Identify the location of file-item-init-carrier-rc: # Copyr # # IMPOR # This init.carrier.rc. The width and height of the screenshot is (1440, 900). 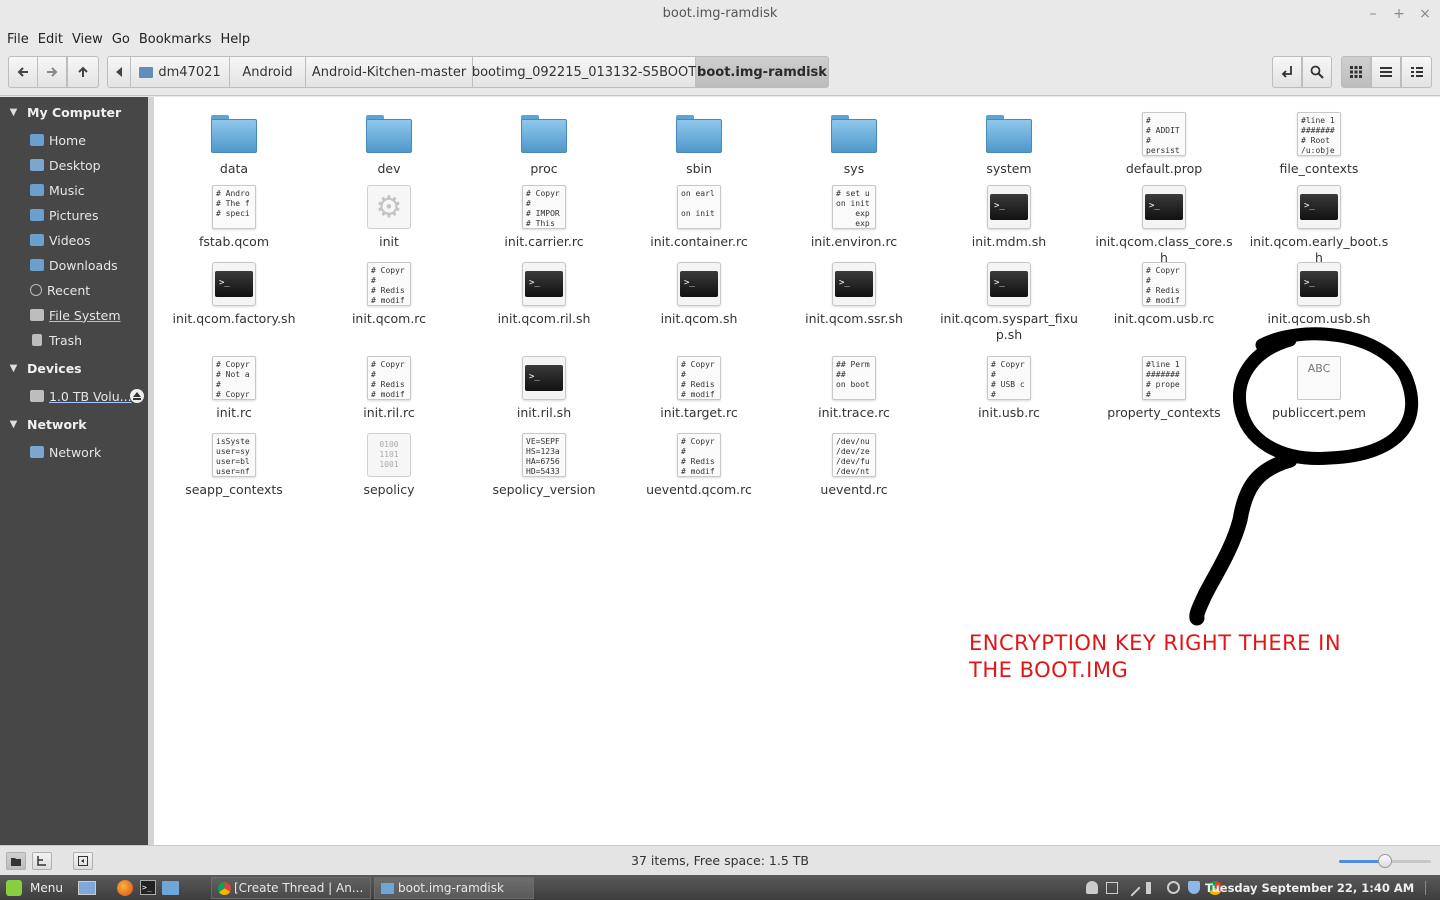
(544, 217).